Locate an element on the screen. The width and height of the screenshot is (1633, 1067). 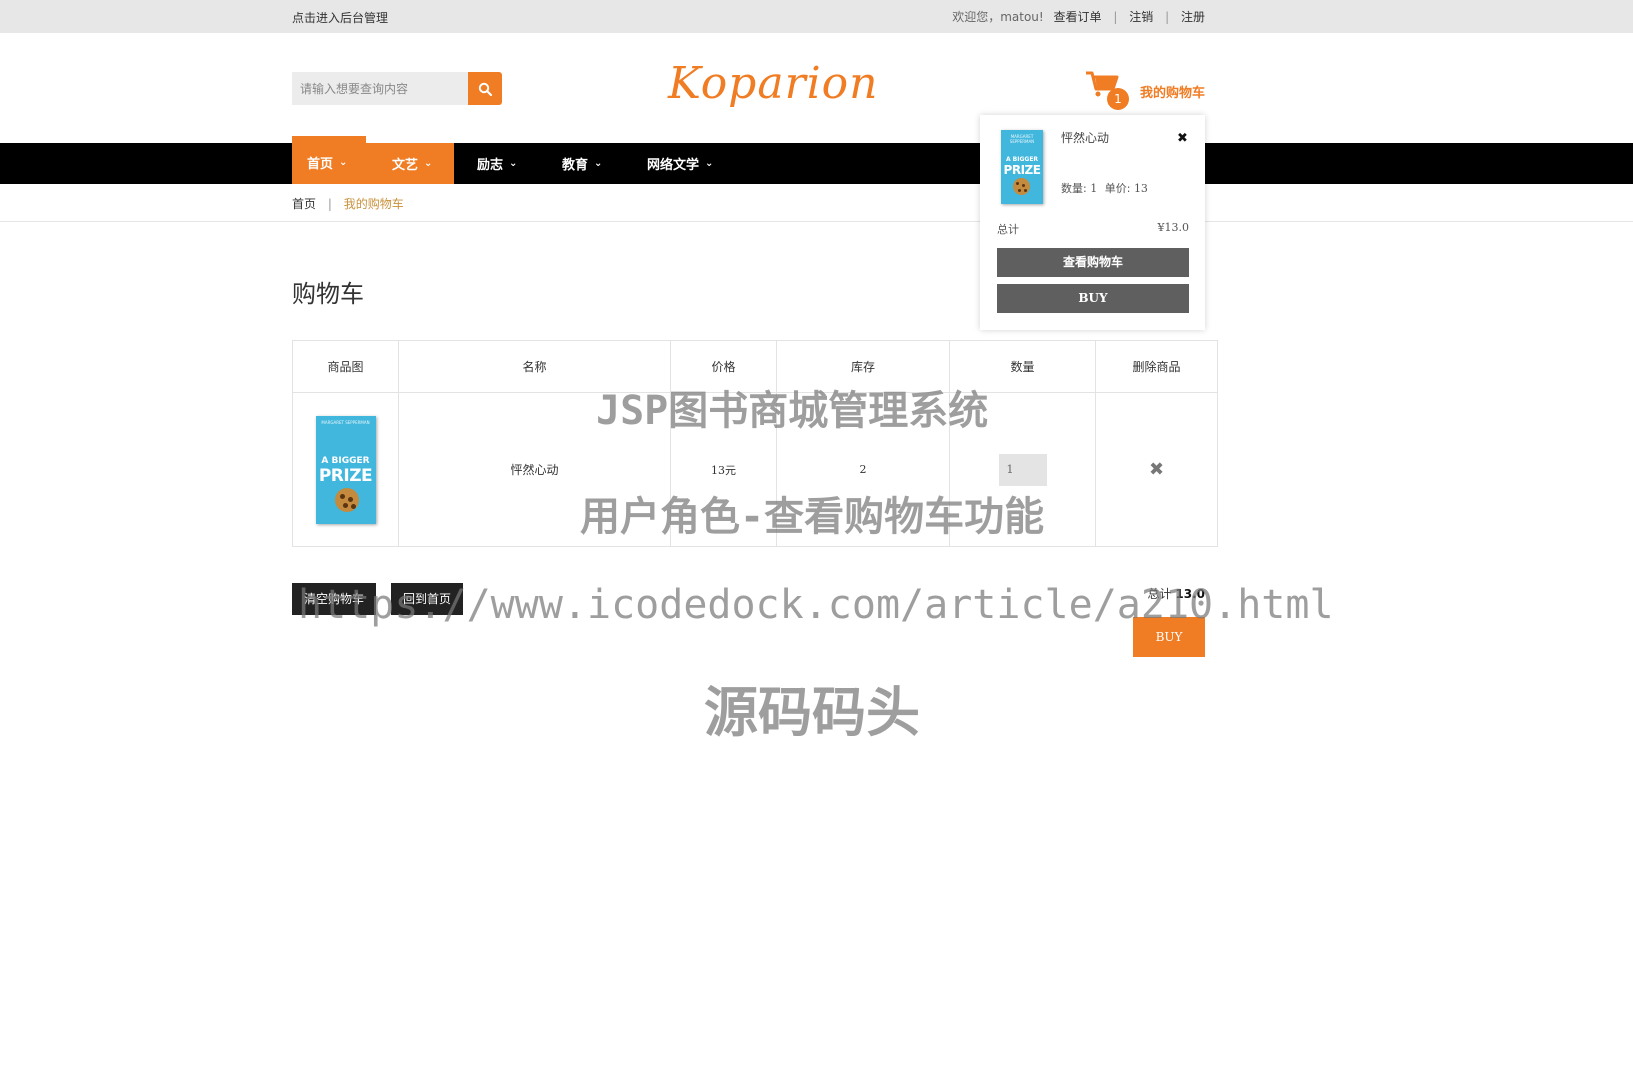
search-button is located at coordinates (485, 88).